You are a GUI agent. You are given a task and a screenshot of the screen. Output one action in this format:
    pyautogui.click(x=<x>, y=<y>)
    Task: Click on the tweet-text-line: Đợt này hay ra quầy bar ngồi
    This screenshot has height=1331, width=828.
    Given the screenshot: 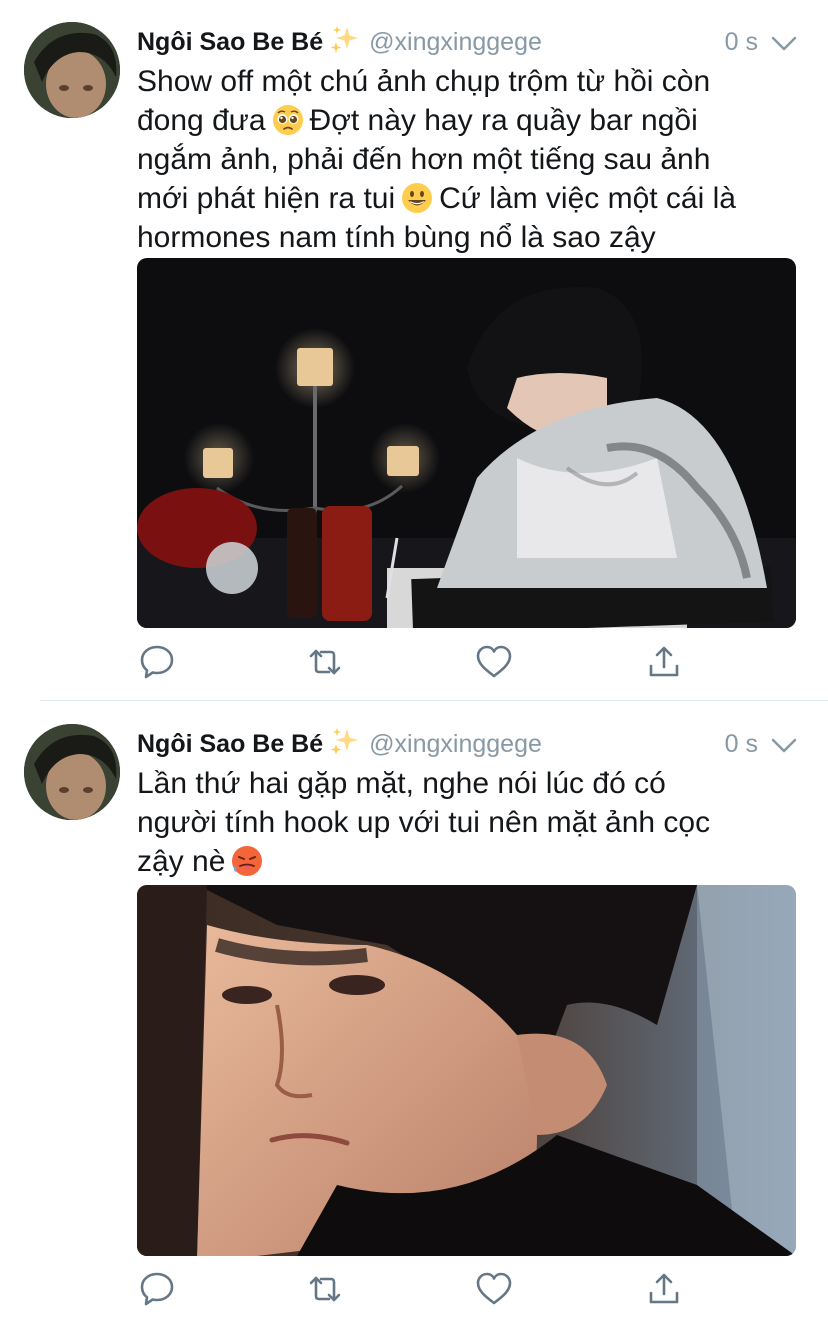 What is the action you would take?
    pyautogui.click(x=503, y=120)
    